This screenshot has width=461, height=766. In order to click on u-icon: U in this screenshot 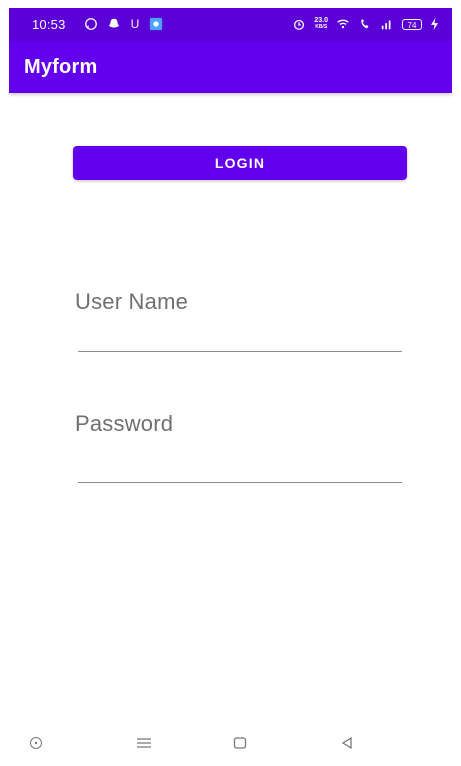, I will do `click(135, 24)`.